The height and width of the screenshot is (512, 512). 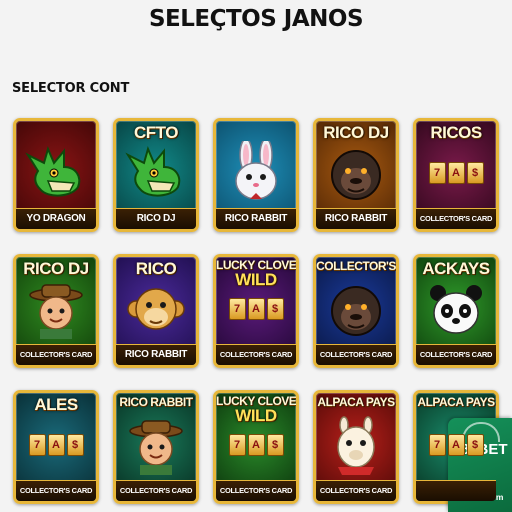 I want to click on game-card: ALPACA PAYS COLLECTOR'S CARD, so click(x=356, y=447).